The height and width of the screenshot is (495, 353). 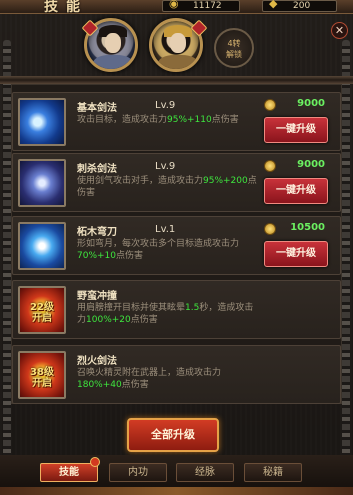 I want to click on skill-description: 召唤火精灵附在武器上，造成攻击力 180%+40点伤害, so click(x=167, y=379).